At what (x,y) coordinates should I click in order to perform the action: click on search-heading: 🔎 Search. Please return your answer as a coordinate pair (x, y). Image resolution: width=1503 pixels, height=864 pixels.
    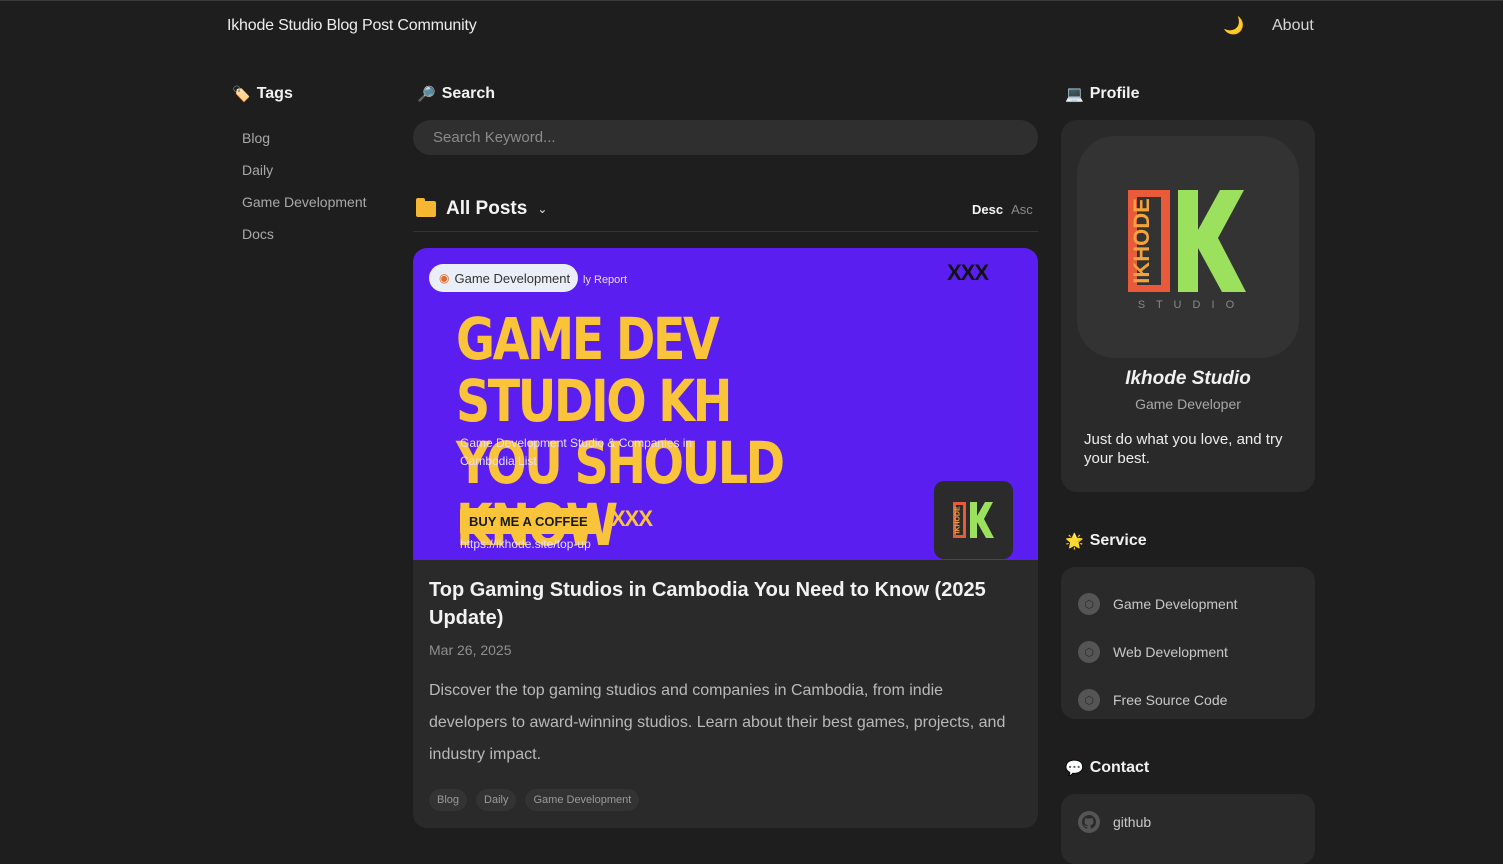
    Looking at the image, I should click on (456, 94).